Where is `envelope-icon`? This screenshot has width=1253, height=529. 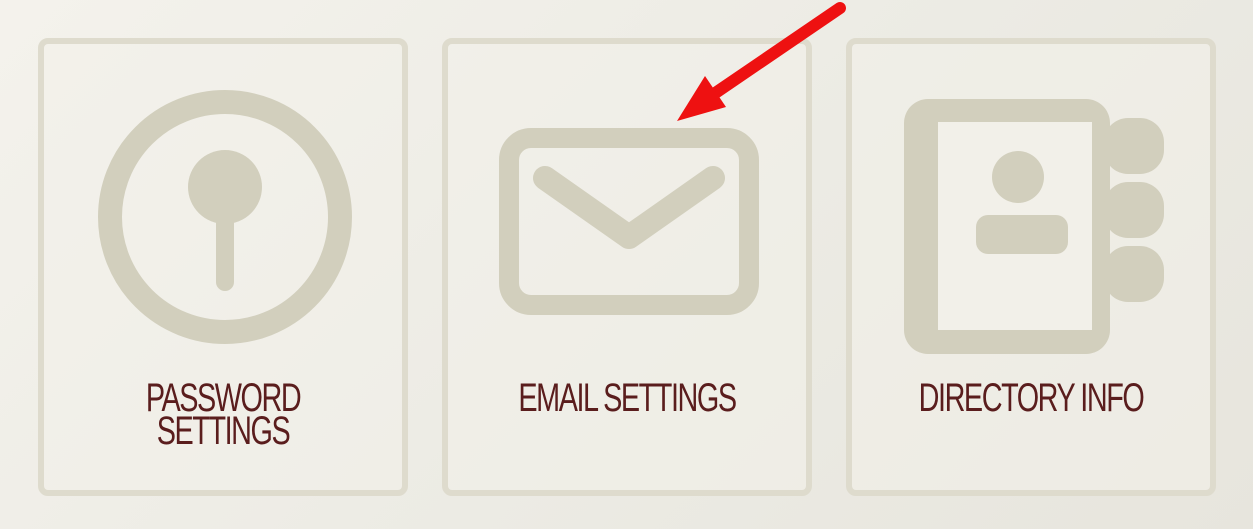 envelope-icon is located at coordinates (629, 221).